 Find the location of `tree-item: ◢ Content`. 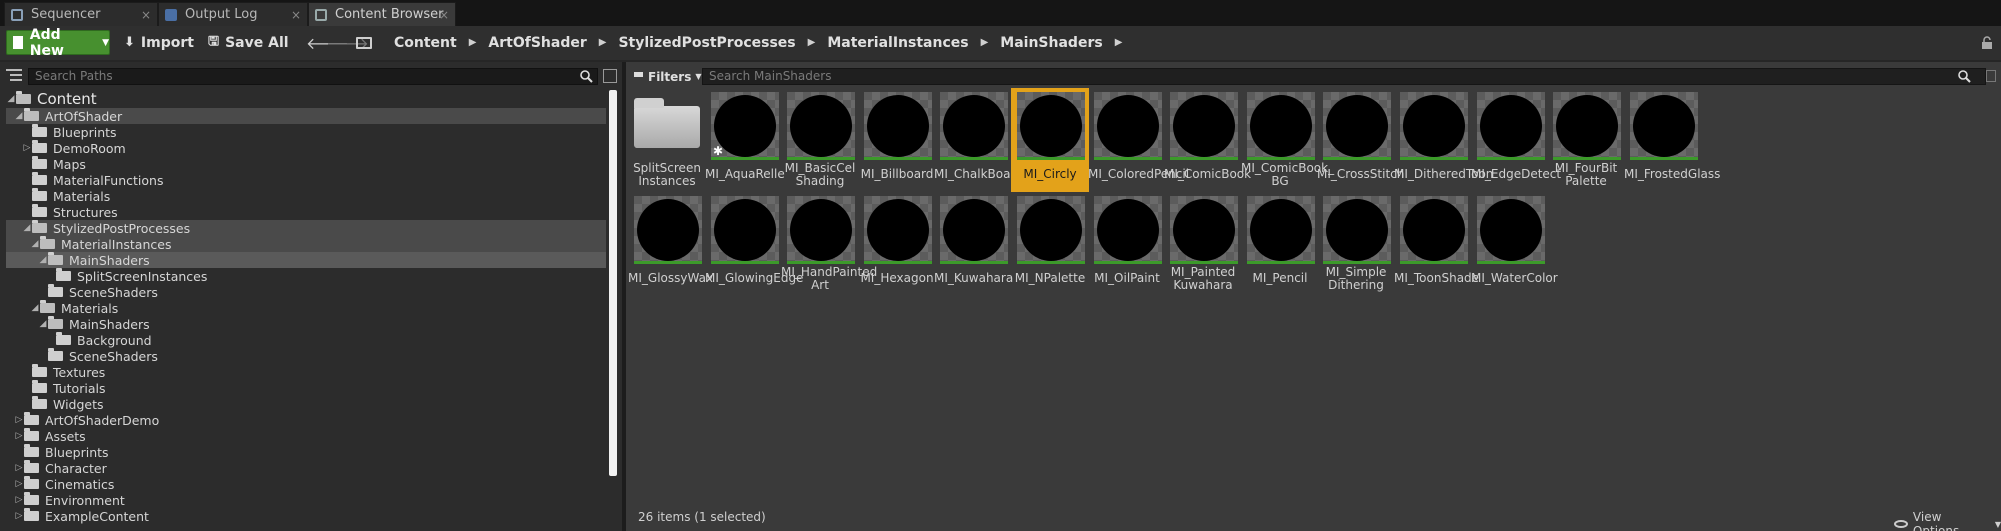

tree-item: ◢ Content is located at coordinates (306, 99).